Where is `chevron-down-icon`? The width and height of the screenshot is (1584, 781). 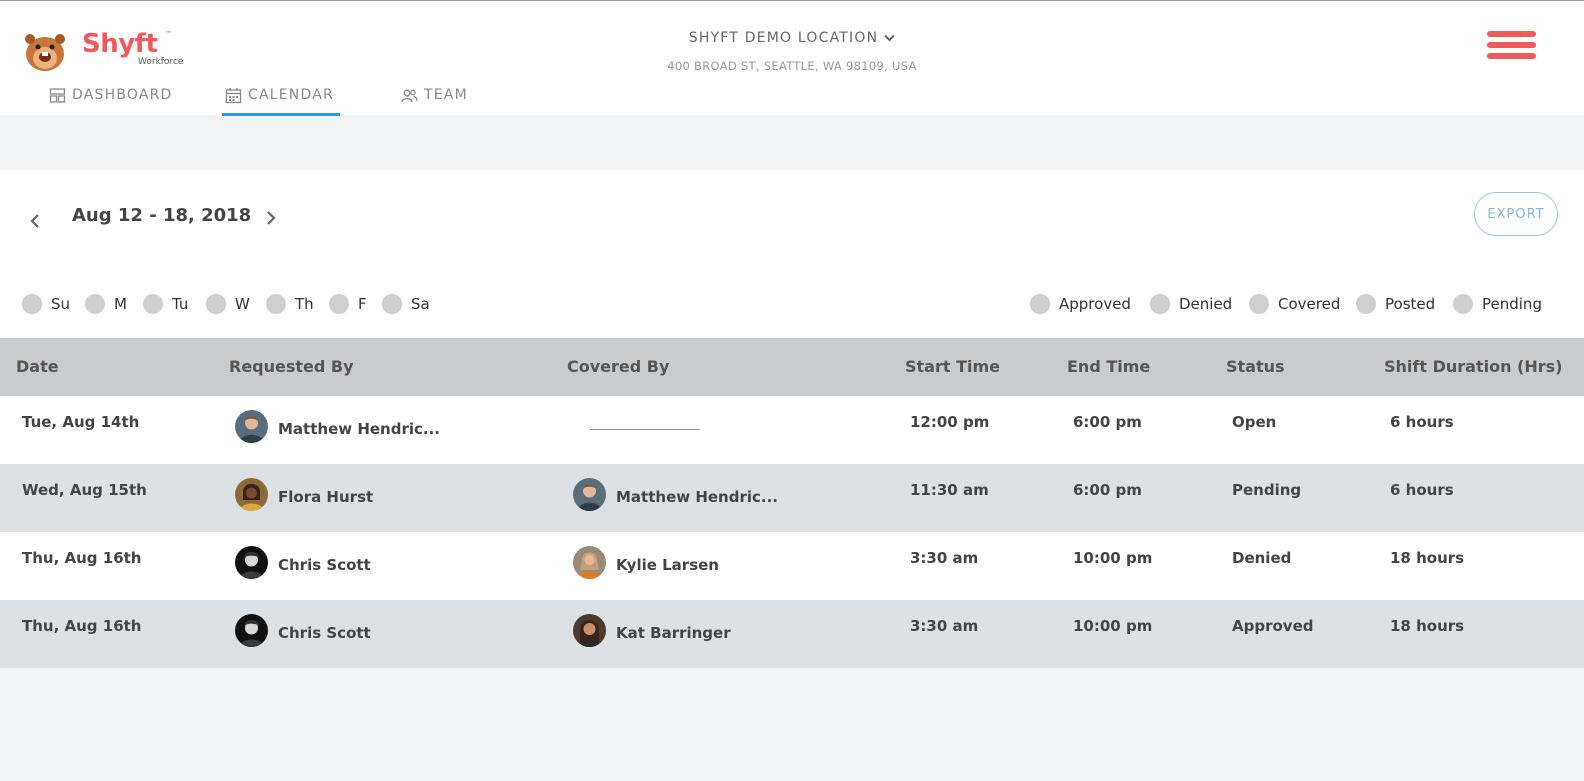 chevron-down-icon is located at coordinates (889, 38).